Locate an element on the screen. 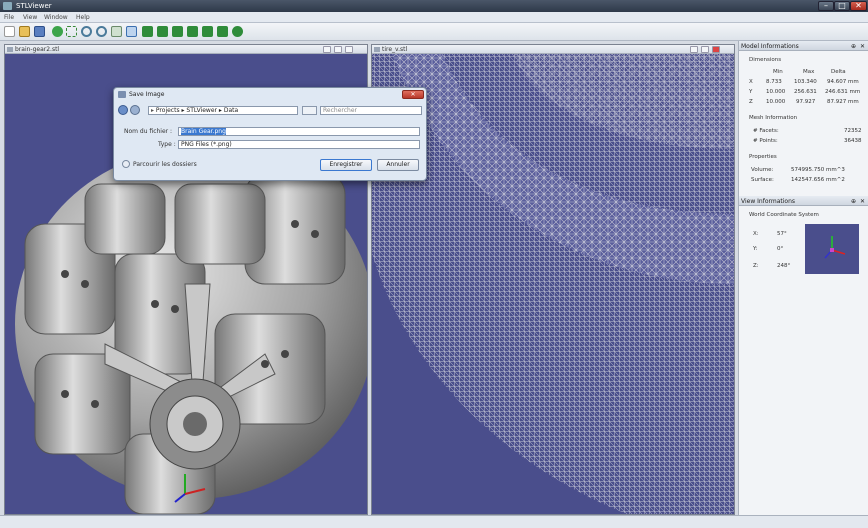 The height and width of the screenshot is (528, 868). row-y-min: 10.000 is located at coordinates (776, 92).